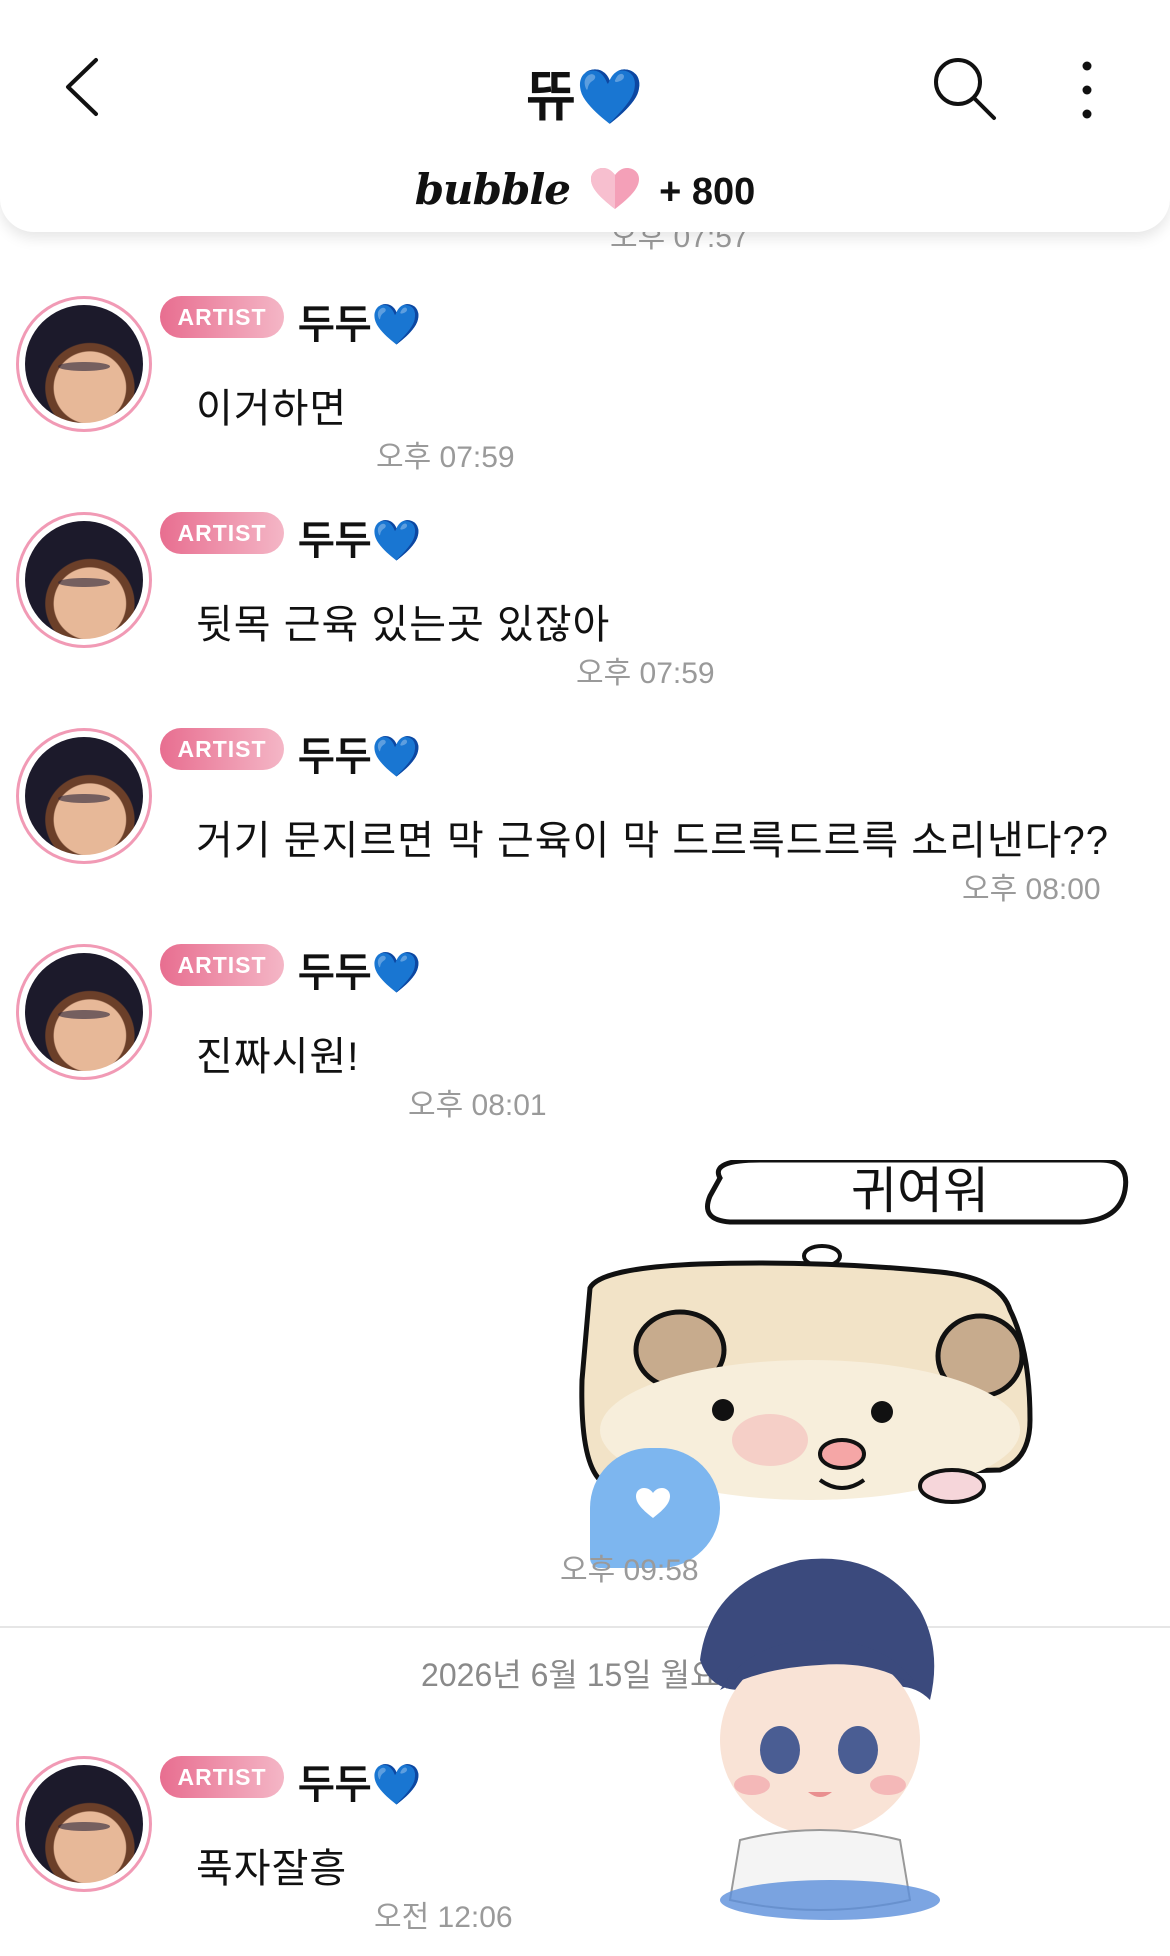 The image size is (1170, 1956). What do you see at coordinates (629, 1570) in the screenshot?
I see `sent-time: 오후 09:58` at bounding box center [629, 1570].